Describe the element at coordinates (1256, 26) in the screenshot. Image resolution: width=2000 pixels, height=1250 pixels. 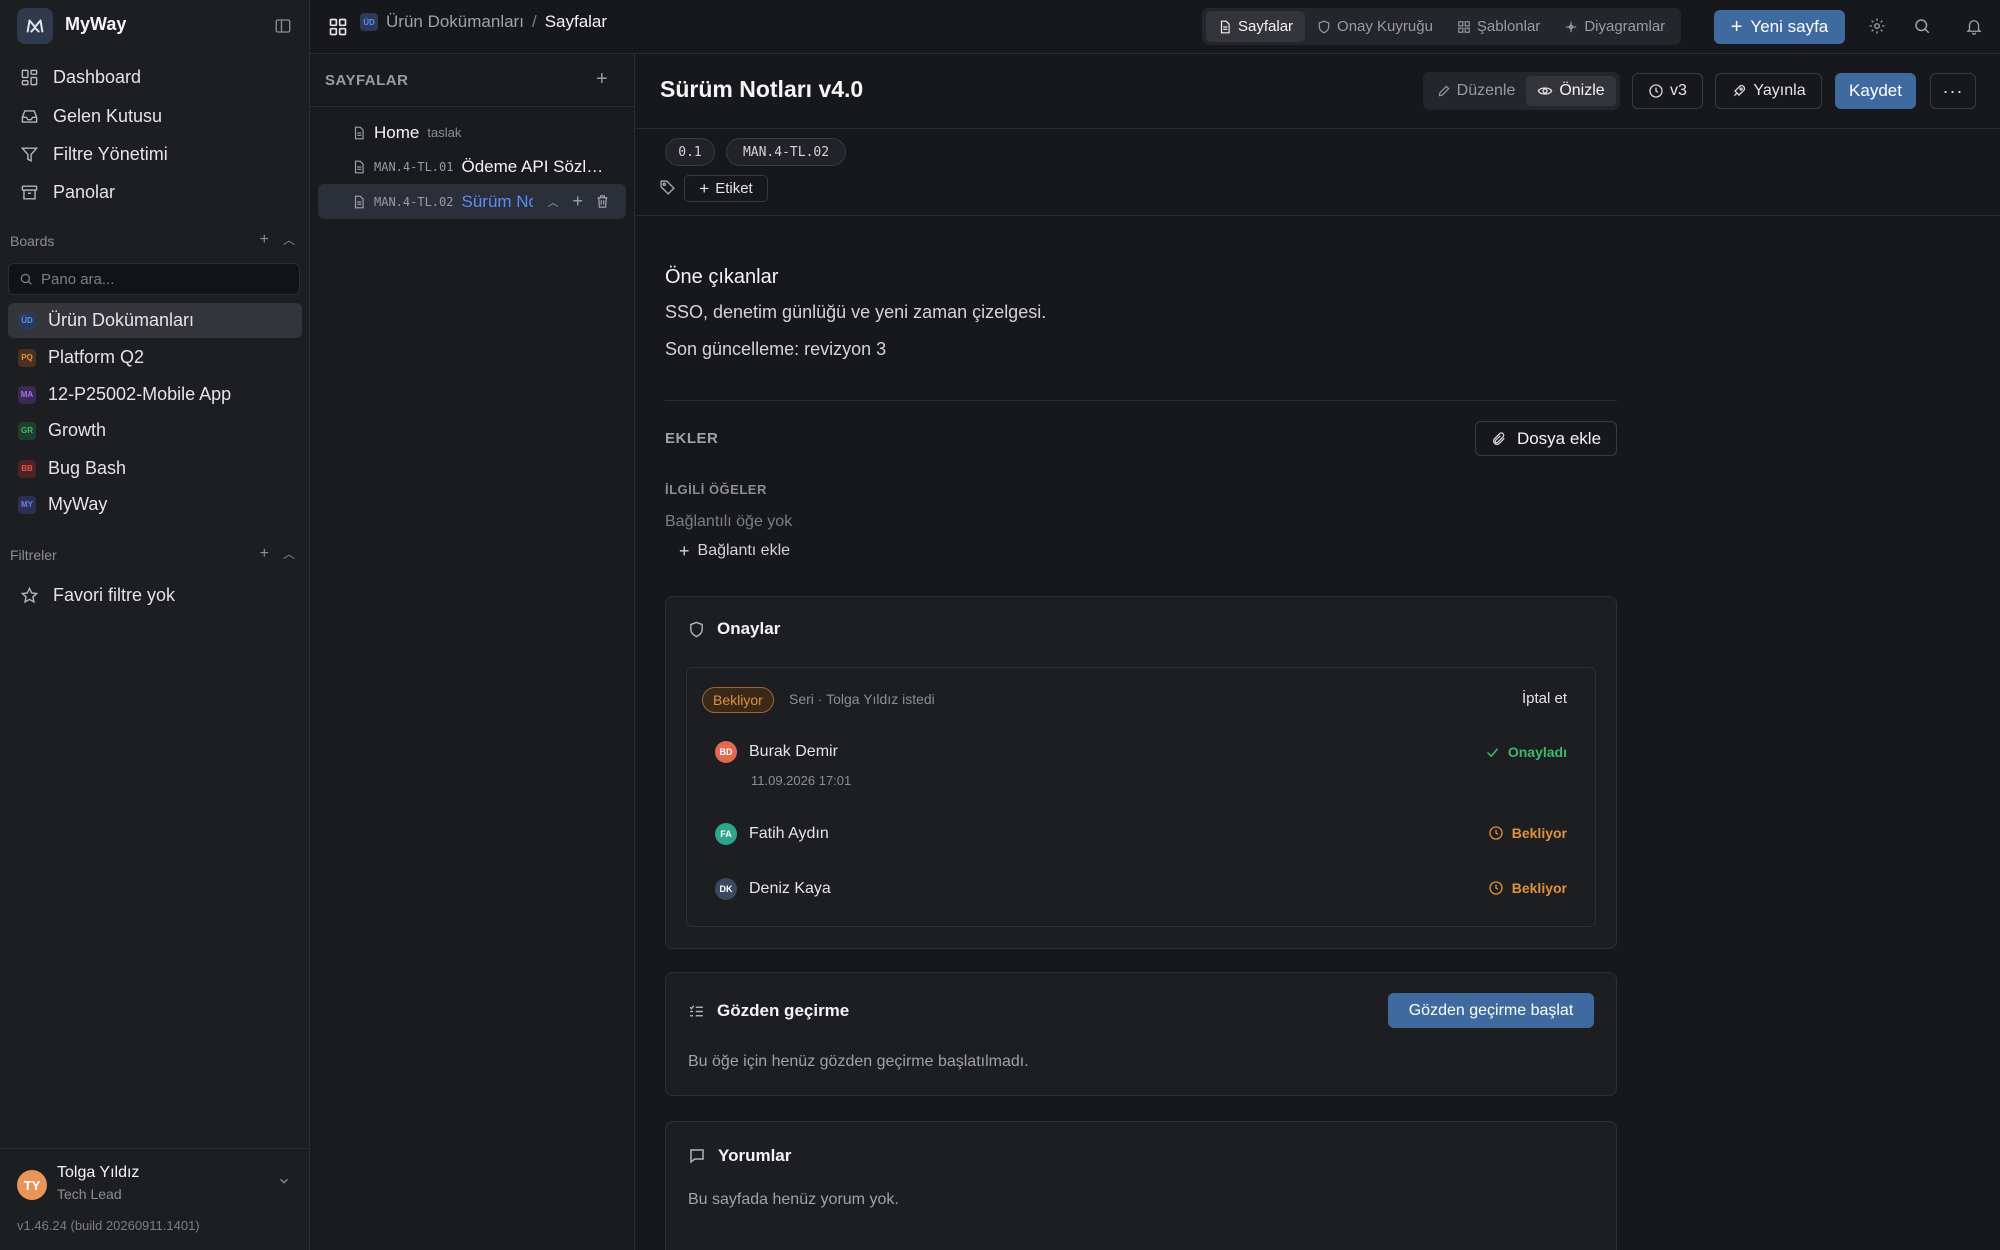
I see `tab-pages: Sayfalar` at that location.